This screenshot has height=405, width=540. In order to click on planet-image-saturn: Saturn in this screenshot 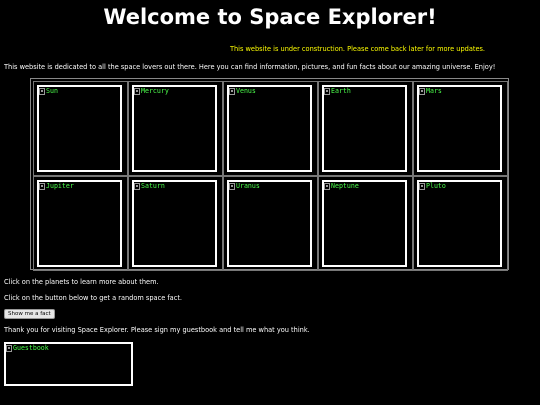, I will do `click(174, 223)`.